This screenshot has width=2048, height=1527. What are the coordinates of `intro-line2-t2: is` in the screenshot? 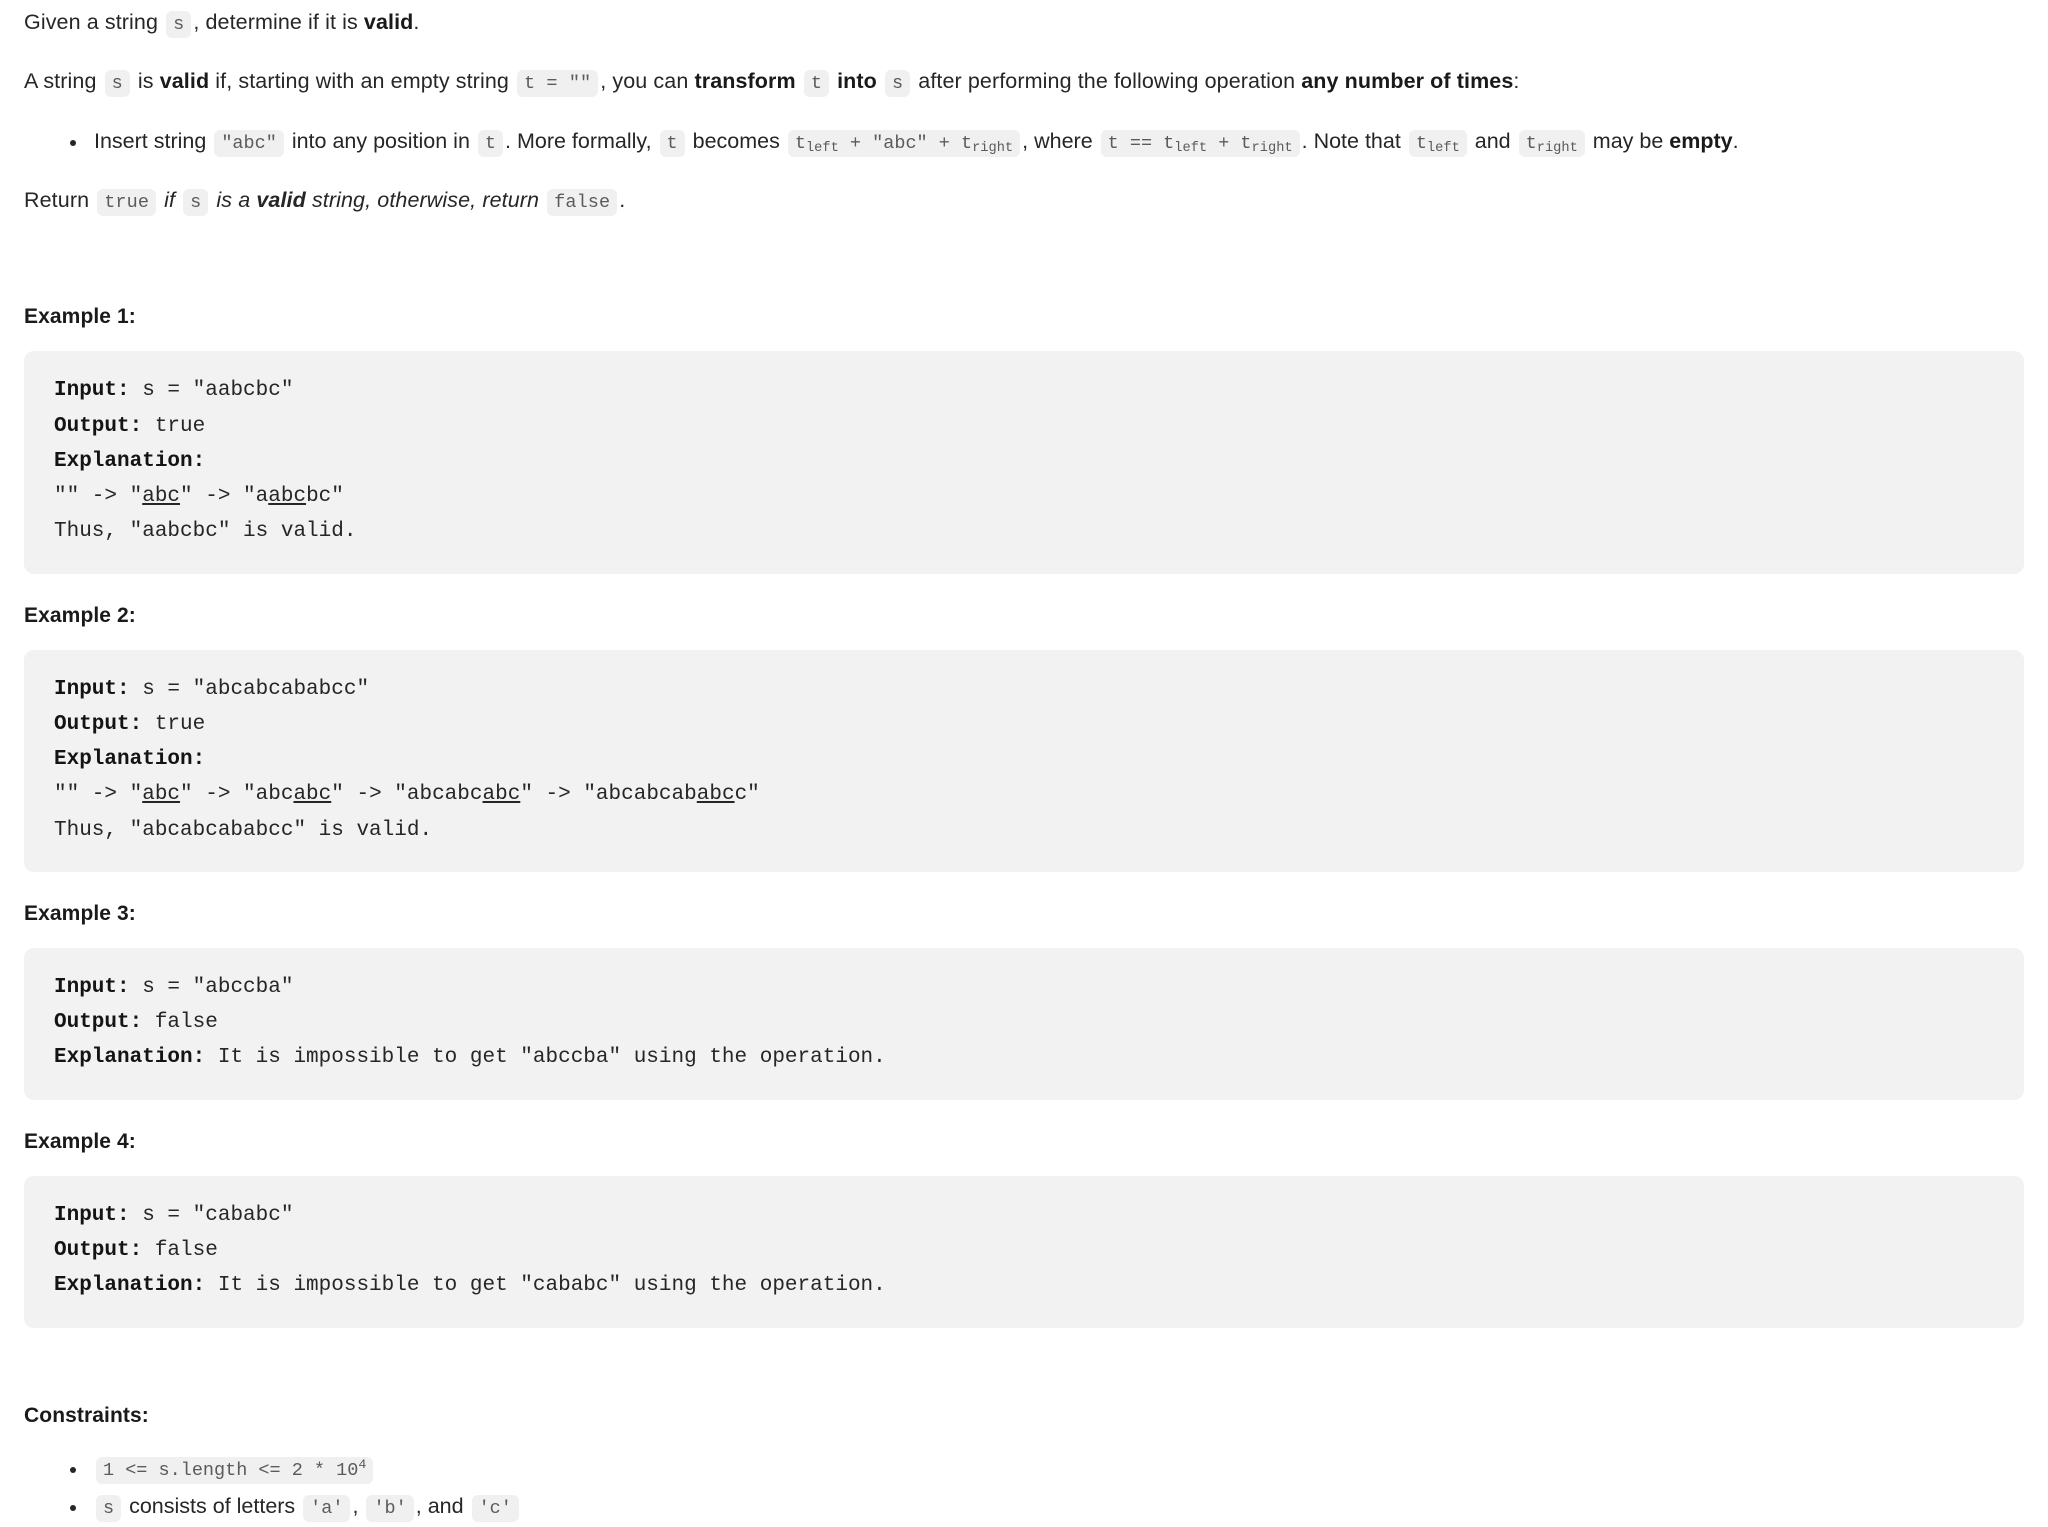 It's located at (145, 81).